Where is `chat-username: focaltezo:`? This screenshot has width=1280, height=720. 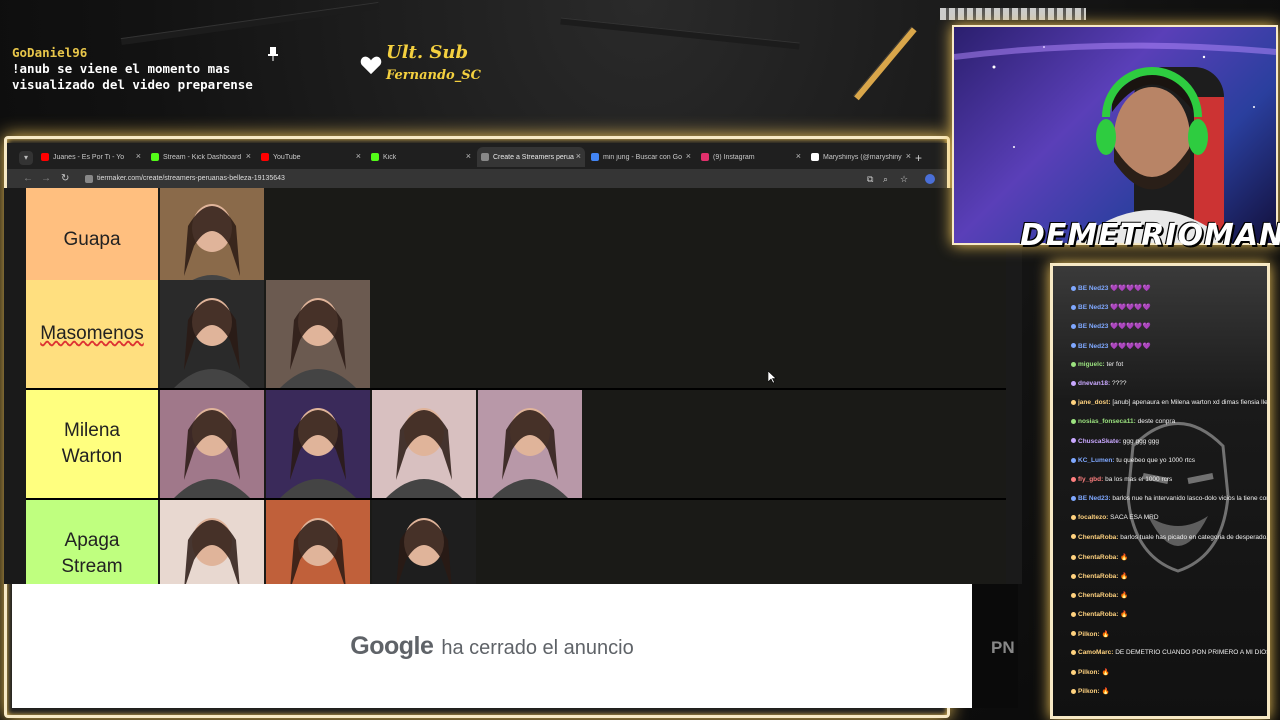
chat-username: focaltezo: is located at coordinates (1094, 517).